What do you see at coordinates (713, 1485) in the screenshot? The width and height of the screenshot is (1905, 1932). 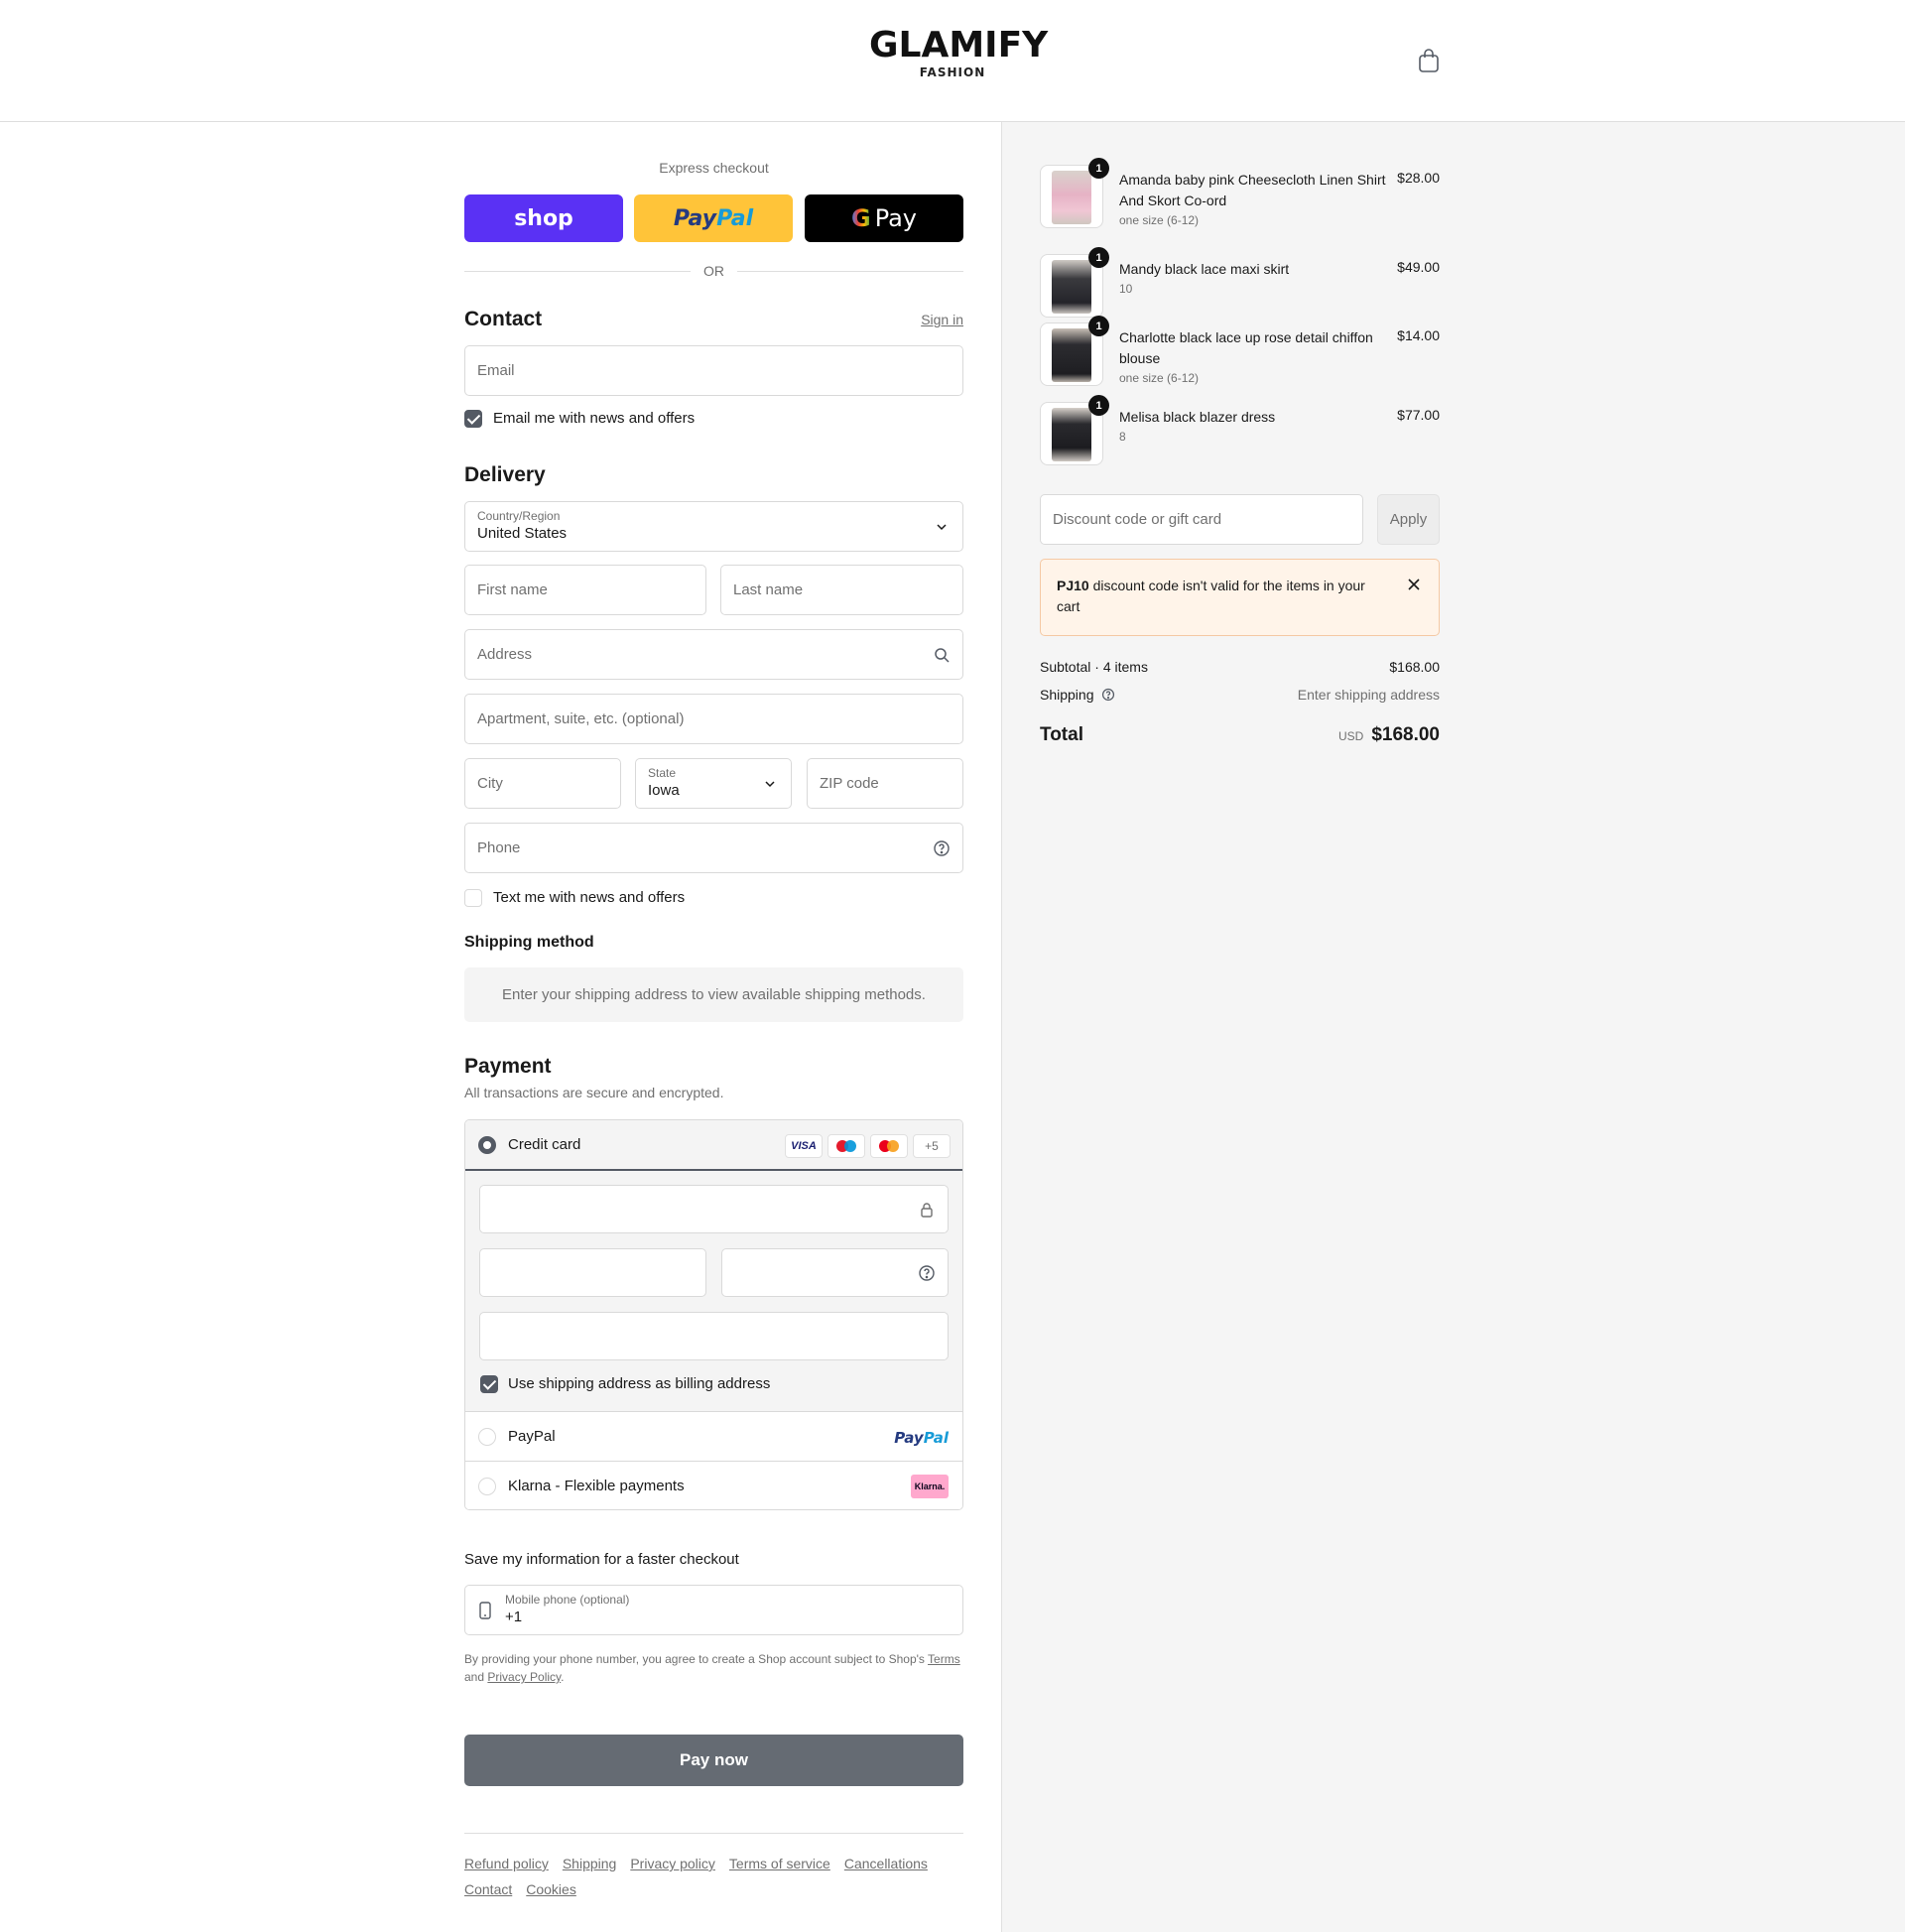 I see `klarna-option: Klarna - Flexible payments Klarna.` at bounding box center [713, 1485].